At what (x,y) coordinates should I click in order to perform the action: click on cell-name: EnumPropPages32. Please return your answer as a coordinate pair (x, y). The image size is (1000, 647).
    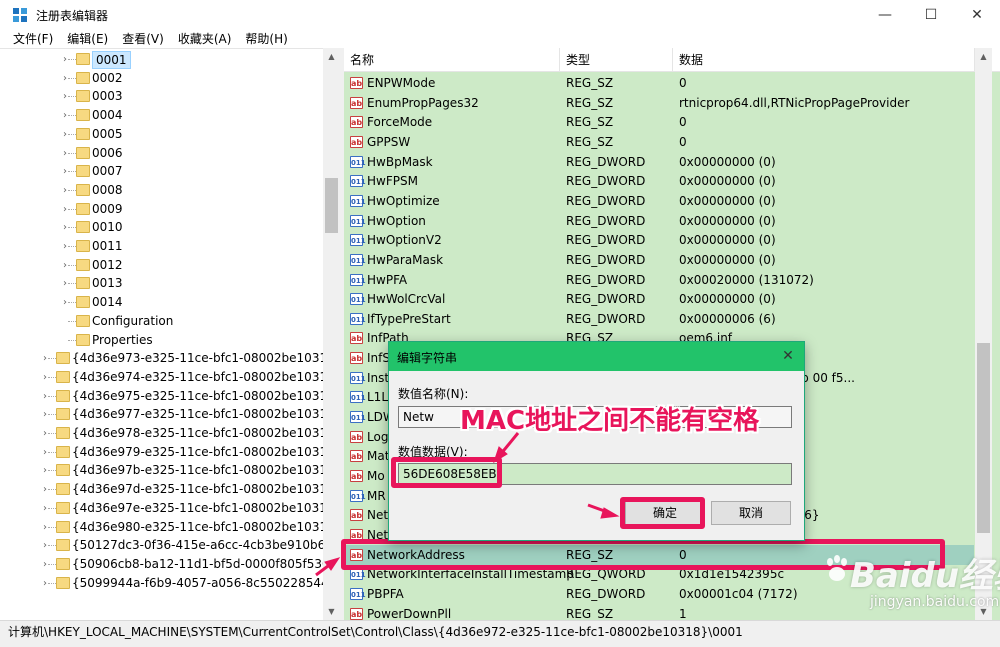
    Looking at the image, I should click on (423, 102).